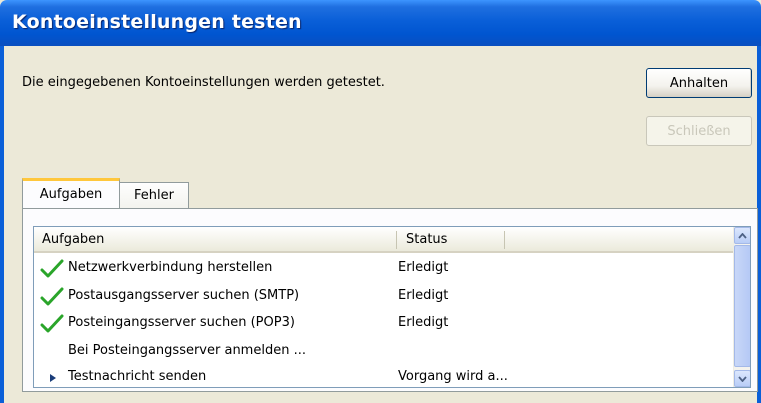 The width and height of the screenshot is (761, 403). Describe the element at coordinates (181, 322) in the screenshot. I see `task-name: Posteingangsserver suchen (POP3)` at that location.